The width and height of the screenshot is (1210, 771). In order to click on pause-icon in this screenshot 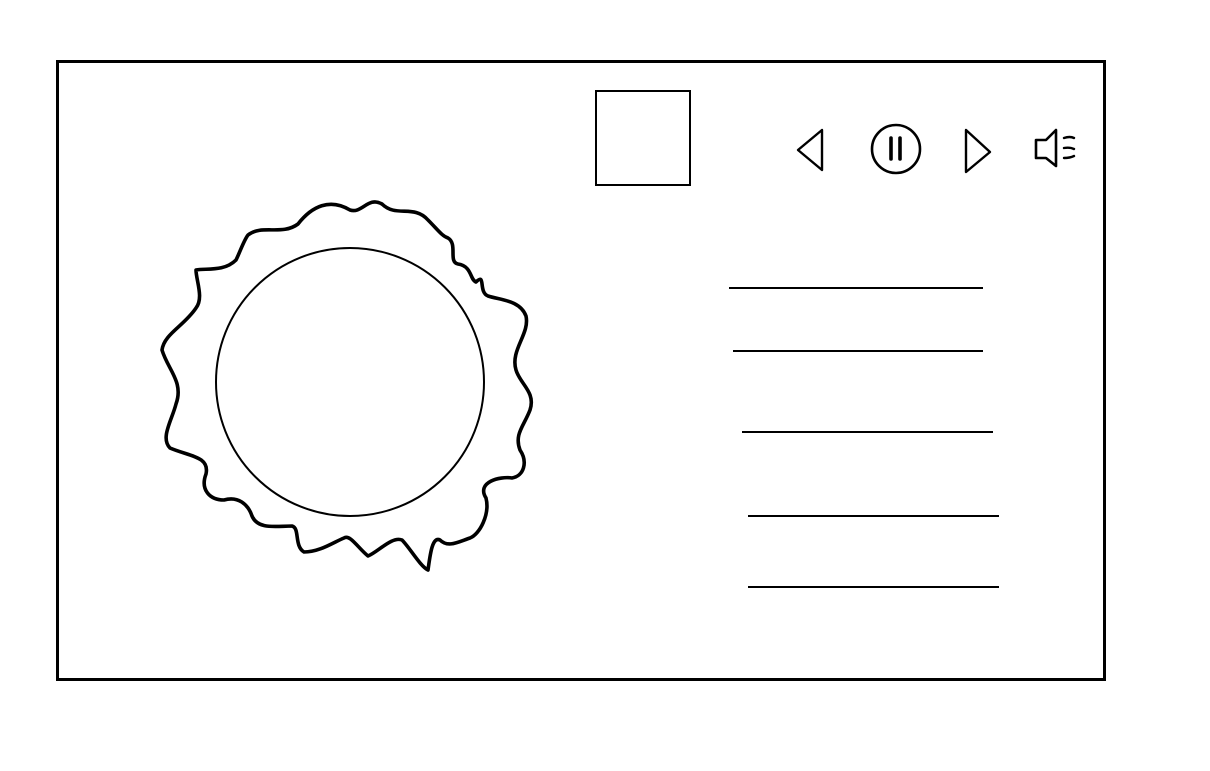, I will do `click(896, 149)`.